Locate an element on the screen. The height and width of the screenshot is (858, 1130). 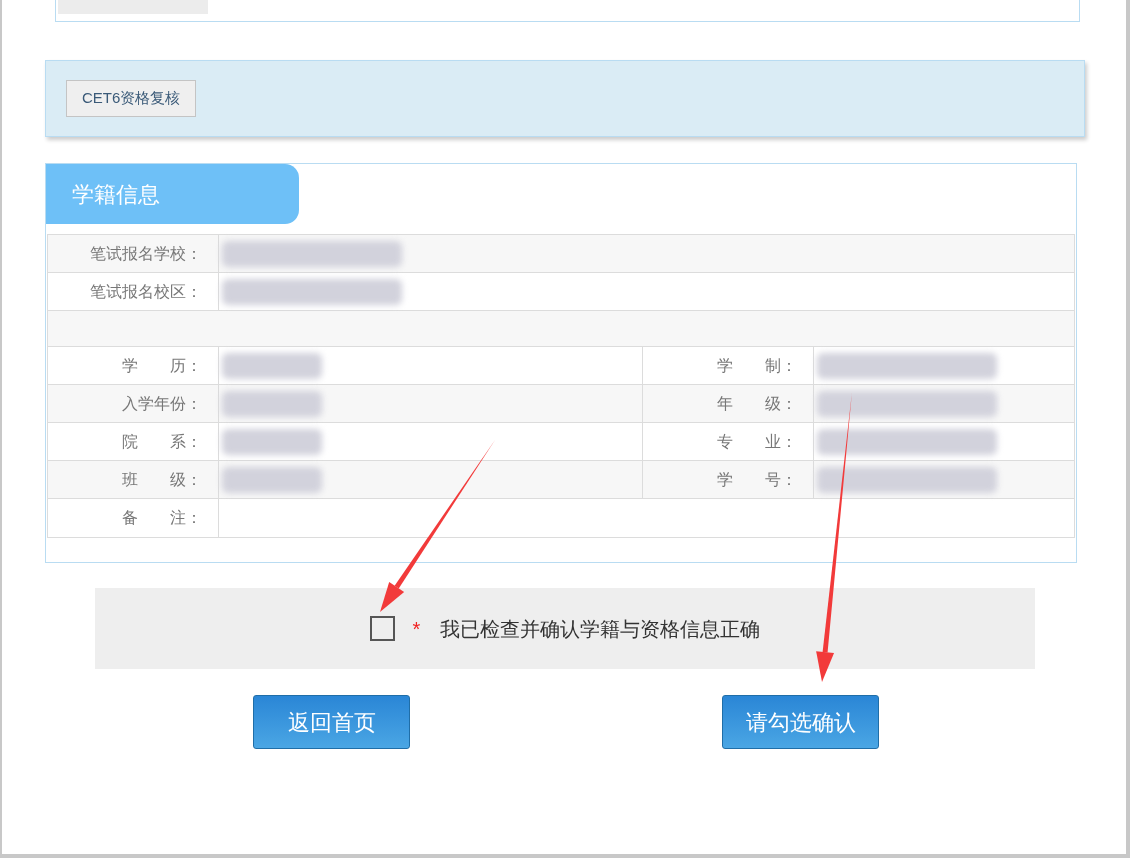
qualification-button: CET6资格复核 is located at coordinates (131, 98).